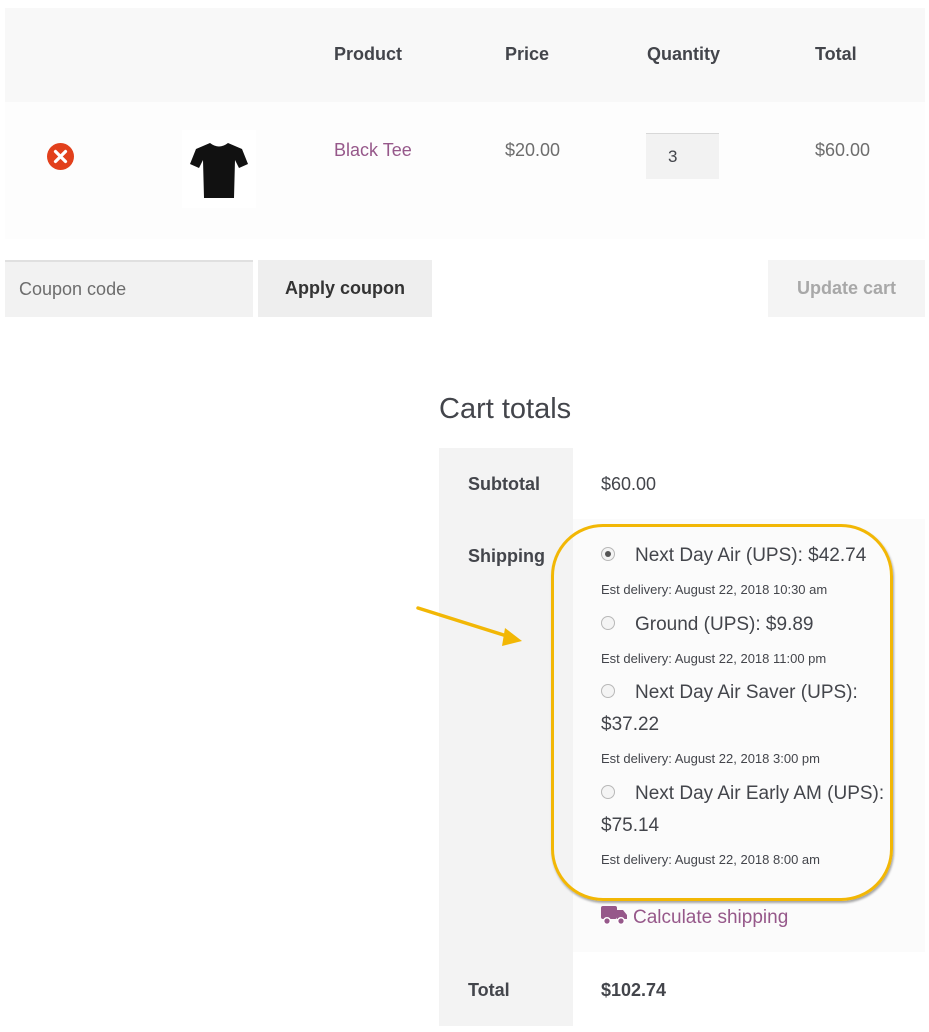 This screenshot has width=929, height=1032. Describe the element at coordinates (634, 990) in the screenshot. I see `total-value: $102.74` at that location.